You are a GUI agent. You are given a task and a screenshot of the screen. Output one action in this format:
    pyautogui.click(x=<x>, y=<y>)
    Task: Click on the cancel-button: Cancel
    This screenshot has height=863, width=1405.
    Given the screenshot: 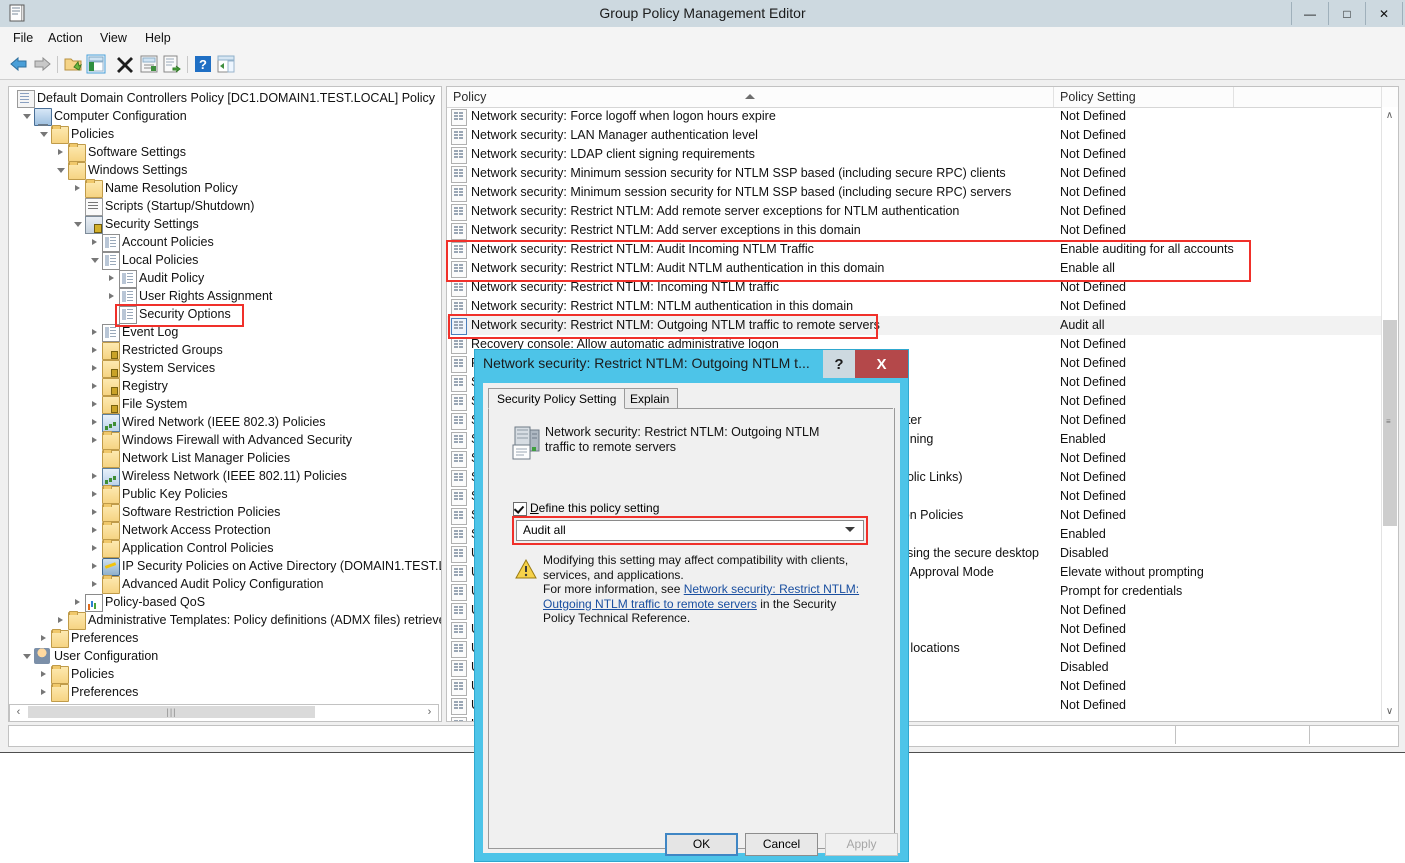 What is the action you would take?
    pyautogui.click(x=781, y=844)
    